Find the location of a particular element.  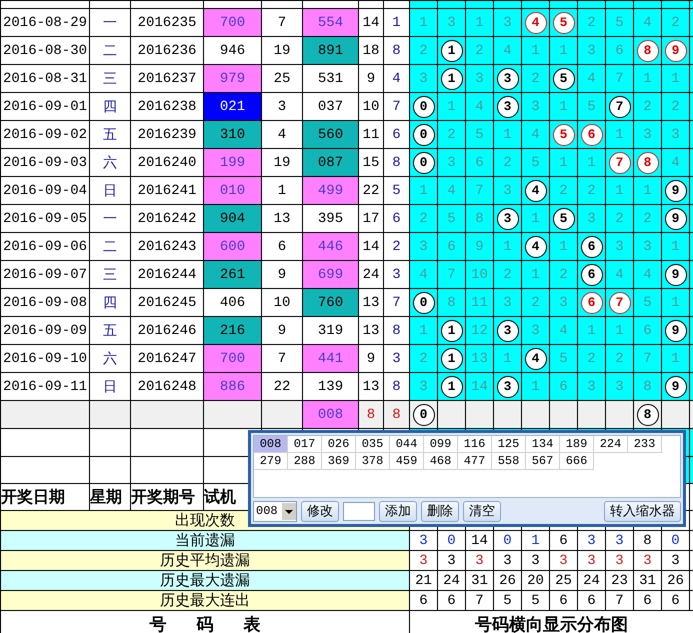

number-dropdown: 008 is located at coordinates (275, 511).